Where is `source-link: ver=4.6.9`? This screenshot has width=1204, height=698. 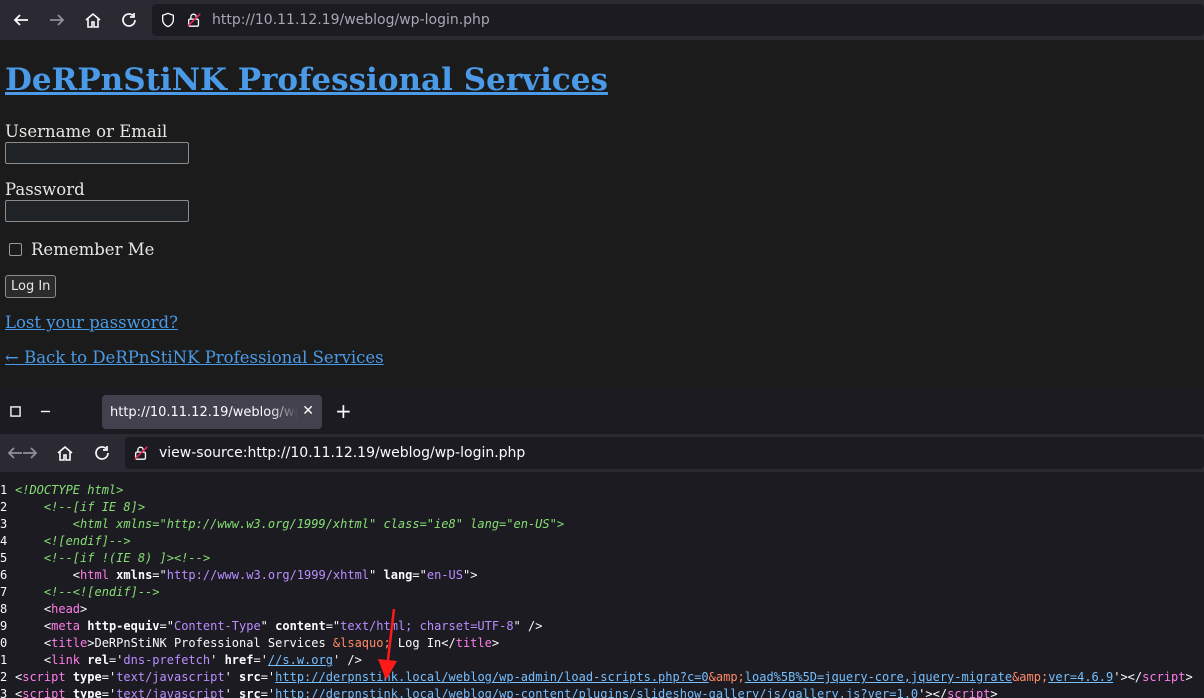 source-link: ver=4.6.9 is located at coordinates (1080, 677).